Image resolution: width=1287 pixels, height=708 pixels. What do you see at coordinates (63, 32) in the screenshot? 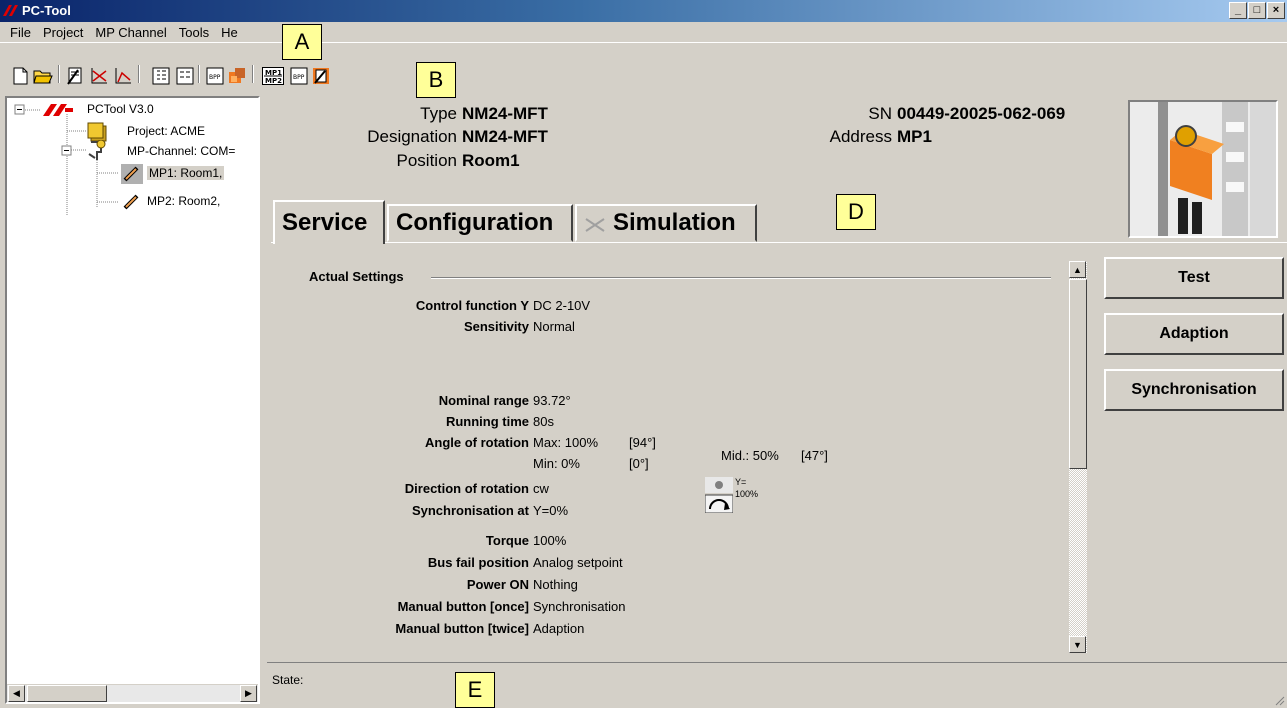
I see `menu-project: Project` at bounding box center [63, 32].